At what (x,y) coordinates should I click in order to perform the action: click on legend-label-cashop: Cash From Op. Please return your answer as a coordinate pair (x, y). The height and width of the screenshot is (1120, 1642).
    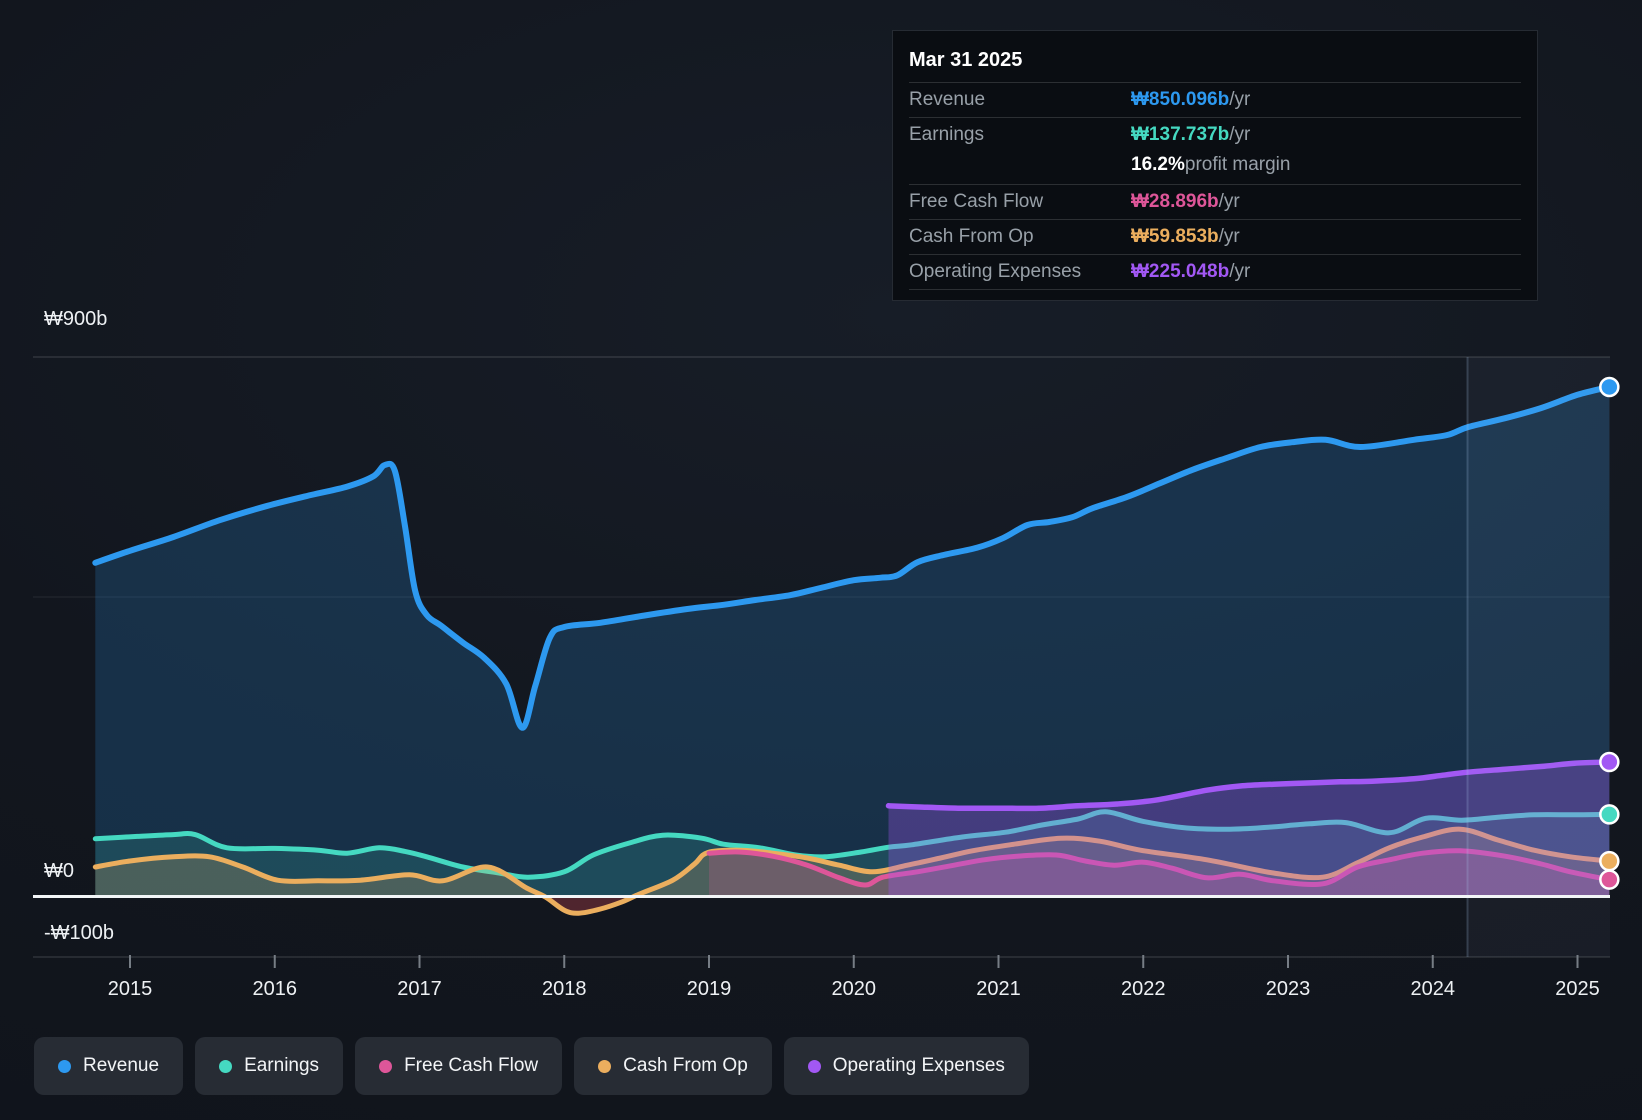
    Looking at the image, I should click on (685, 1065).